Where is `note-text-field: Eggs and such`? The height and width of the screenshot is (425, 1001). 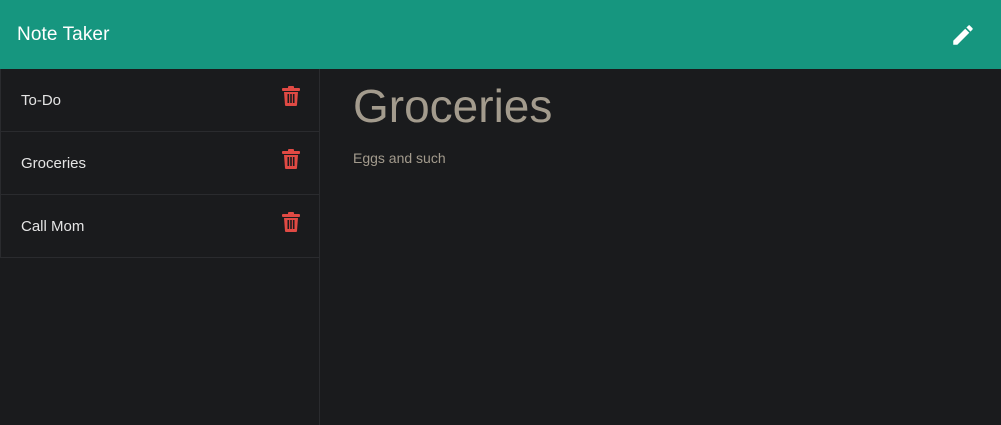 note-text-field: Eggs and such is located at coordinates (399, 158).